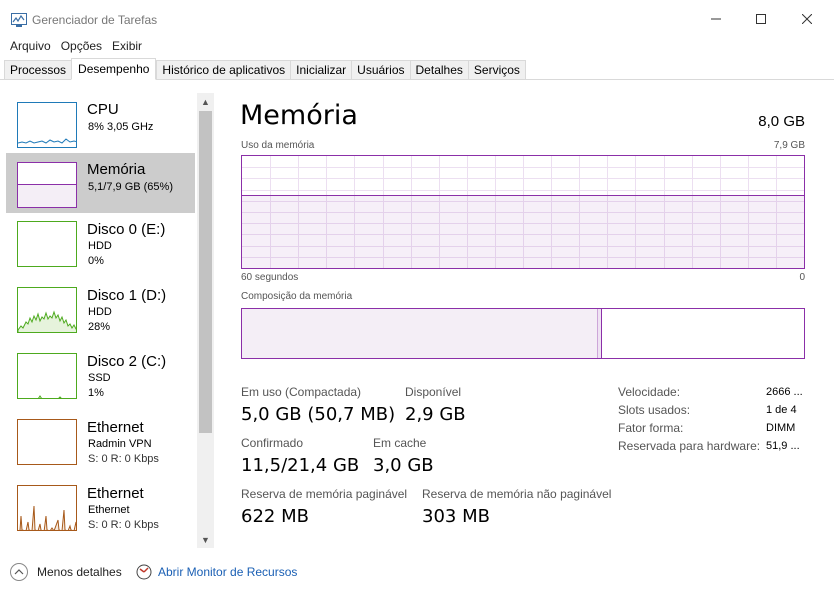 The image size is (834, 597). What do you see at coordinates (400, 443) in the screenshot?
I see `cached-label: Em cache` at bounding box center [400, 443].